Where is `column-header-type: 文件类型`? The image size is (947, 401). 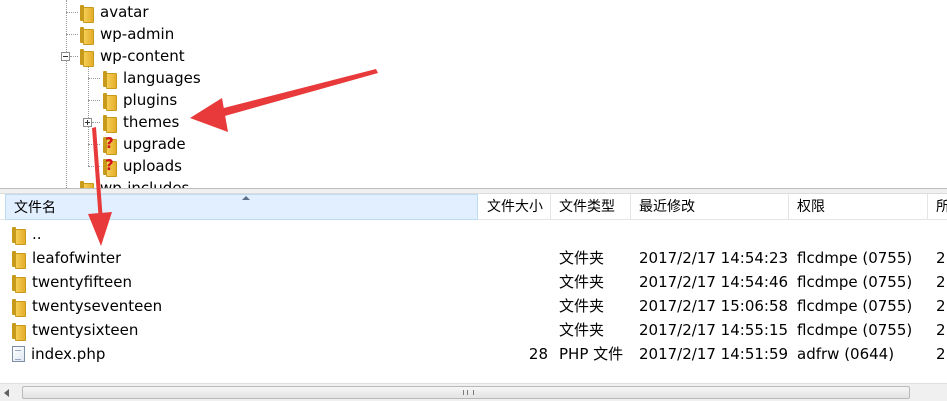 column-header-type: 文件类型 is located at coordinates (591, 207).